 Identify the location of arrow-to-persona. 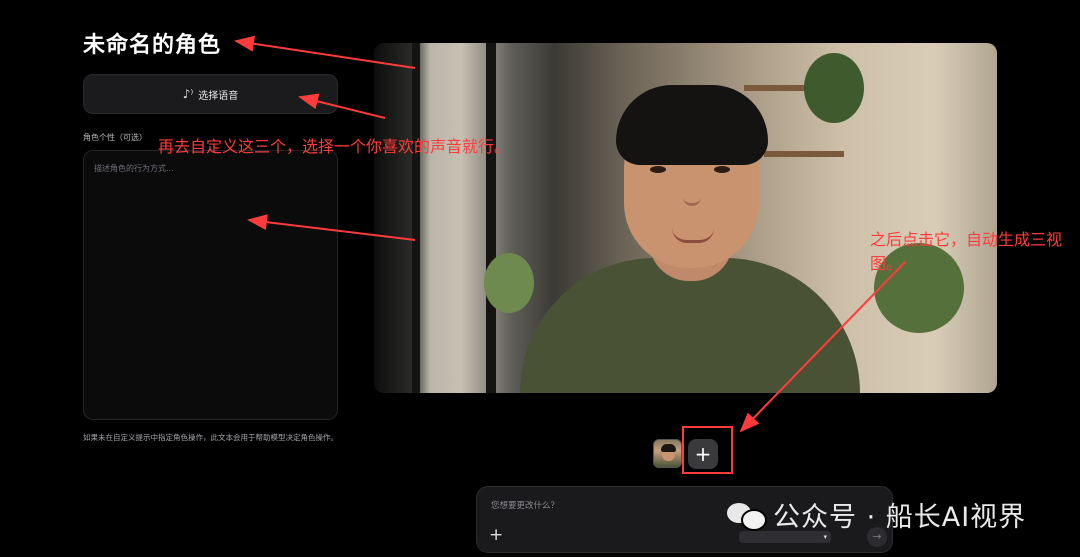
(331, 227).